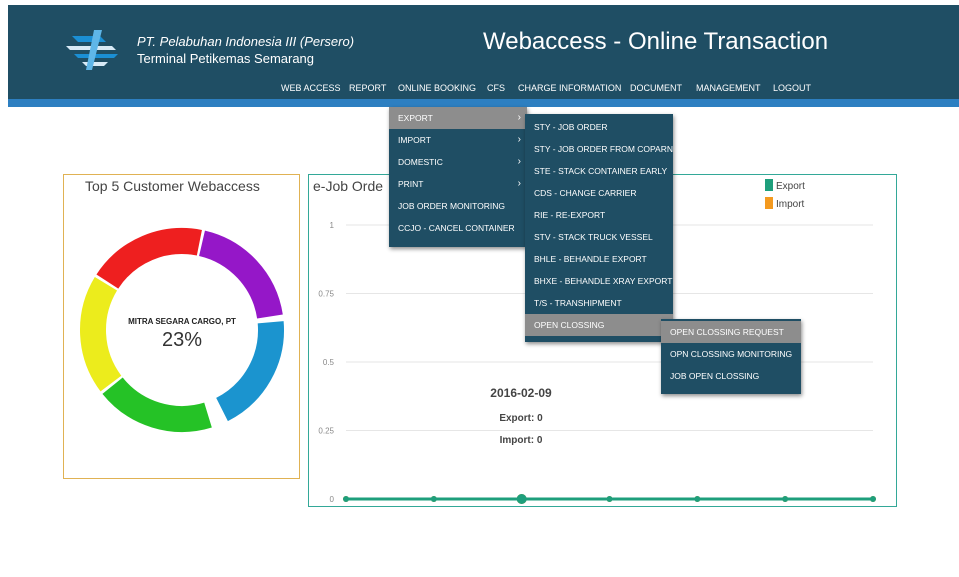 The width and height of the screenshot is (959, 577). I want to click on menu-import-label: IMPORT, so click(414, 140).